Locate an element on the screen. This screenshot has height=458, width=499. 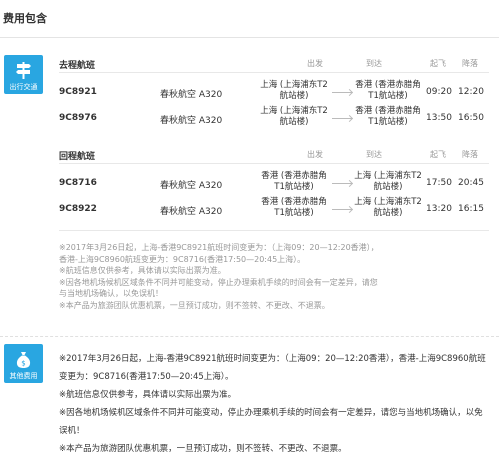
note-line: 误机！ is located at coordinates (72, 431).